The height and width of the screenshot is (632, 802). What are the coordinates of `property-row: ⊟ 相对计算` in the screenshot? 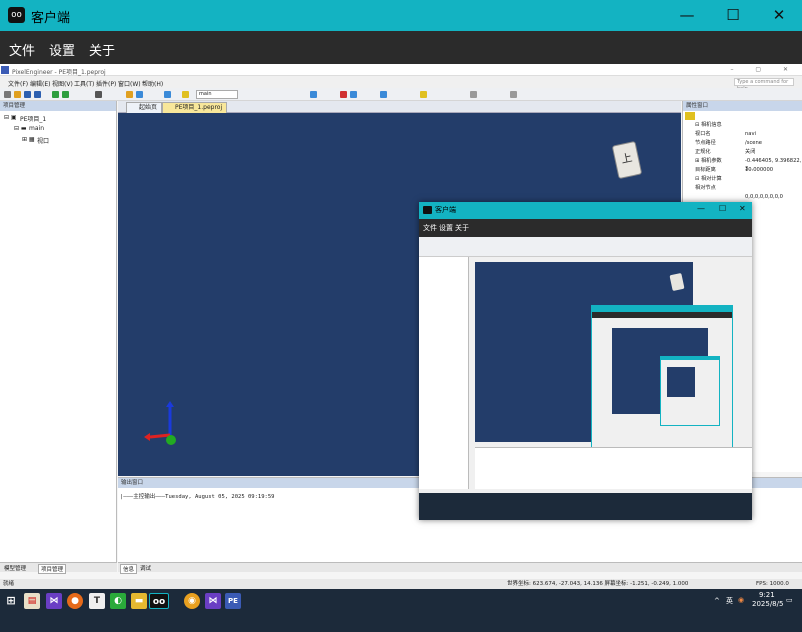 It's located at (742, 179).